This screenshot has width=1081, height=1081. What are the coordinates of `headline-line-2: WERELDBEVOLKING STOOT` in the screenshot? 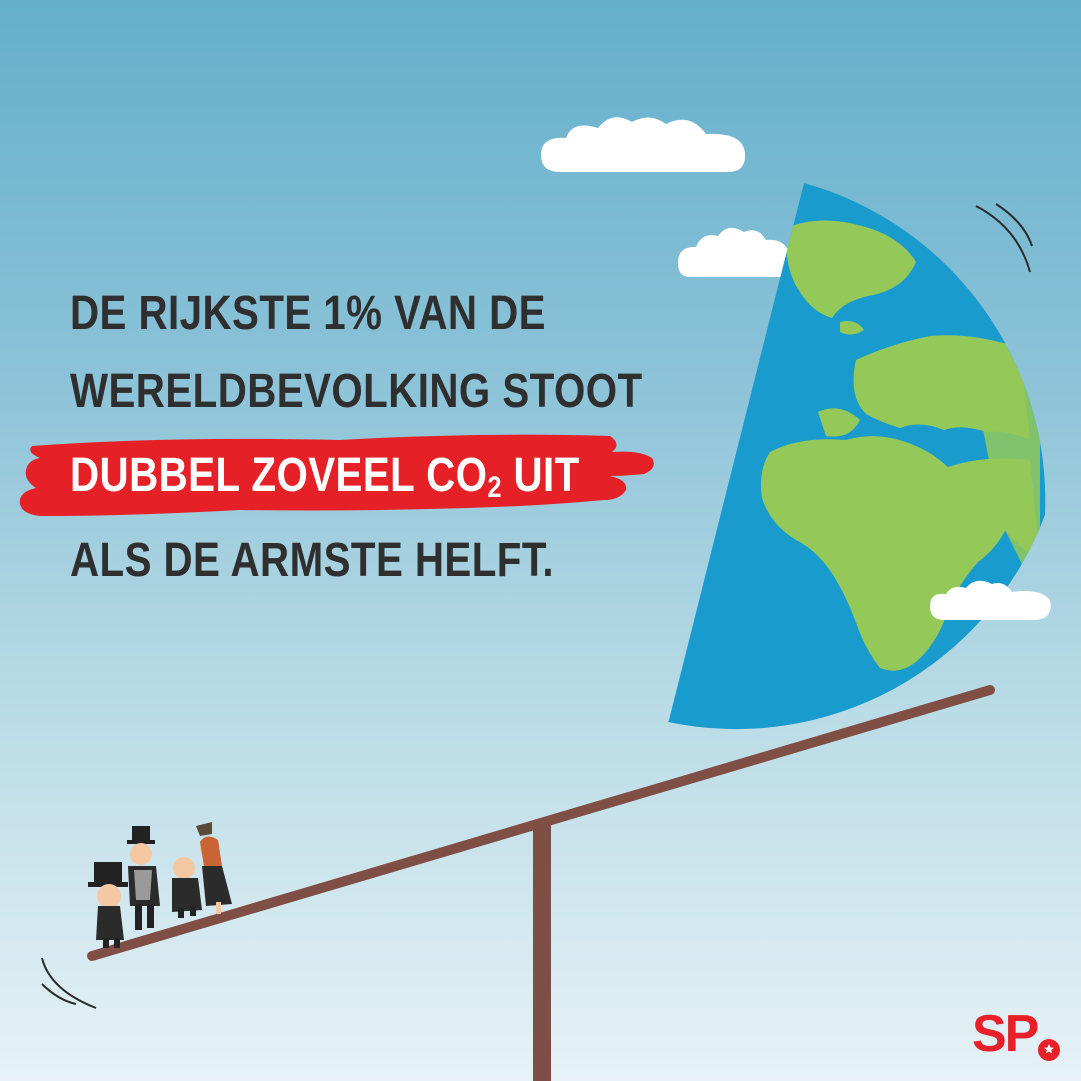 It's located at (356, 391).